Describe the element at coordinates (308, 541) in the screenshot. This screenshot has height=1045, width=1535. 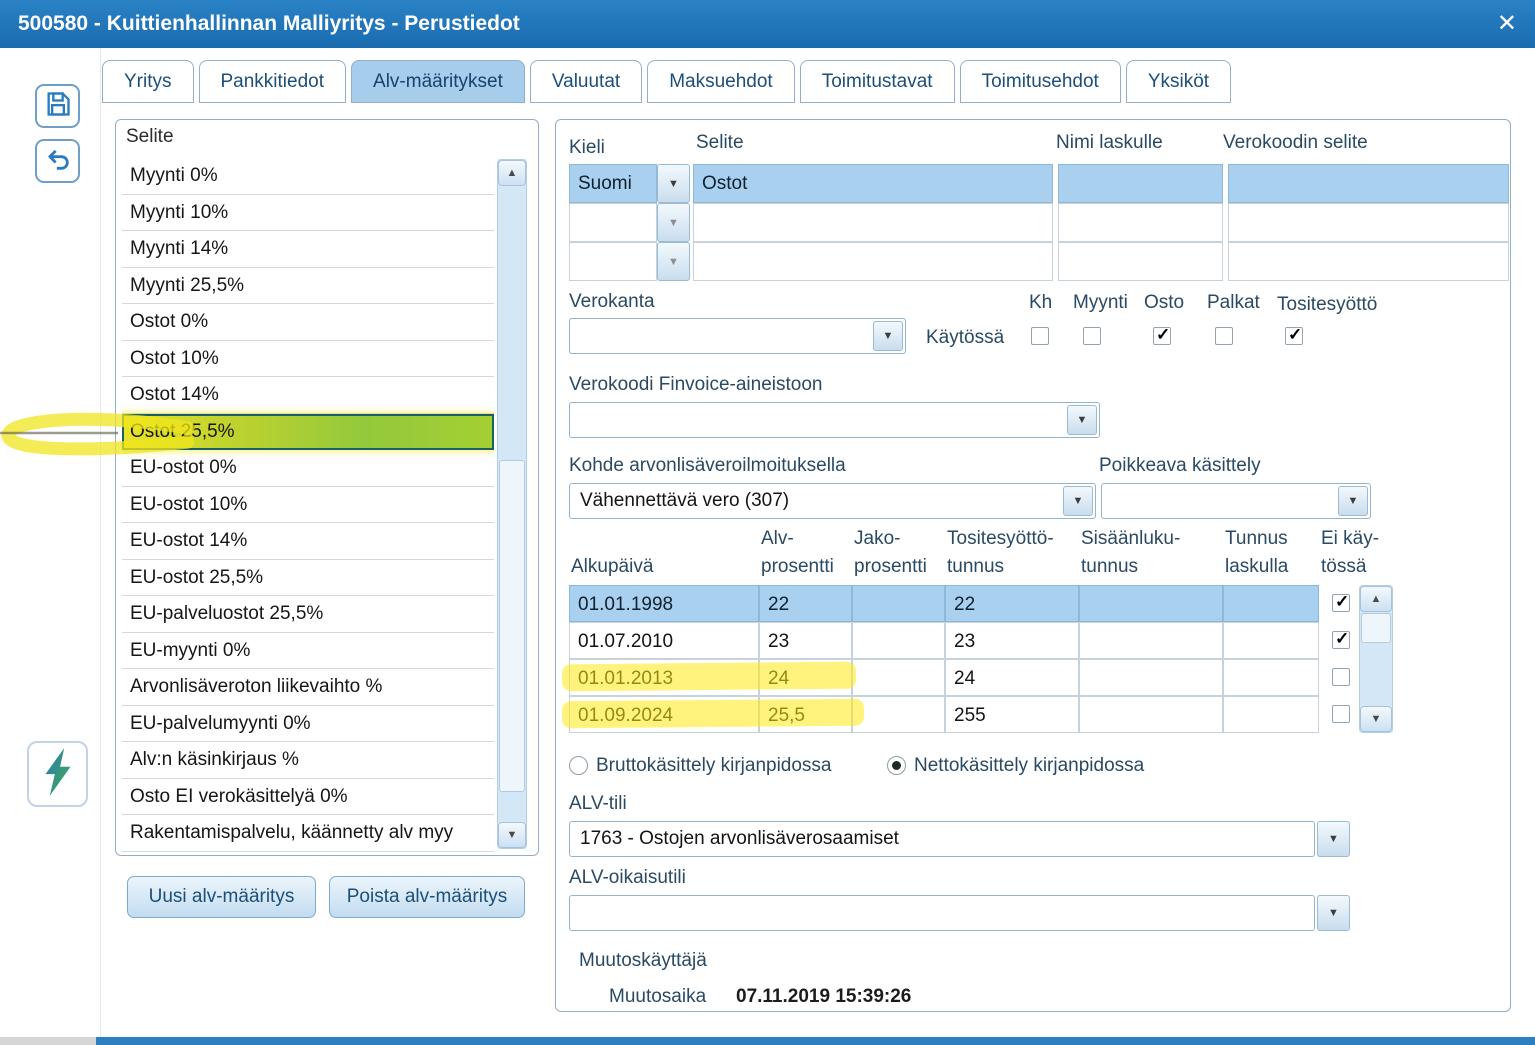
I see `list-item: EU-ostot 14%` at that location.